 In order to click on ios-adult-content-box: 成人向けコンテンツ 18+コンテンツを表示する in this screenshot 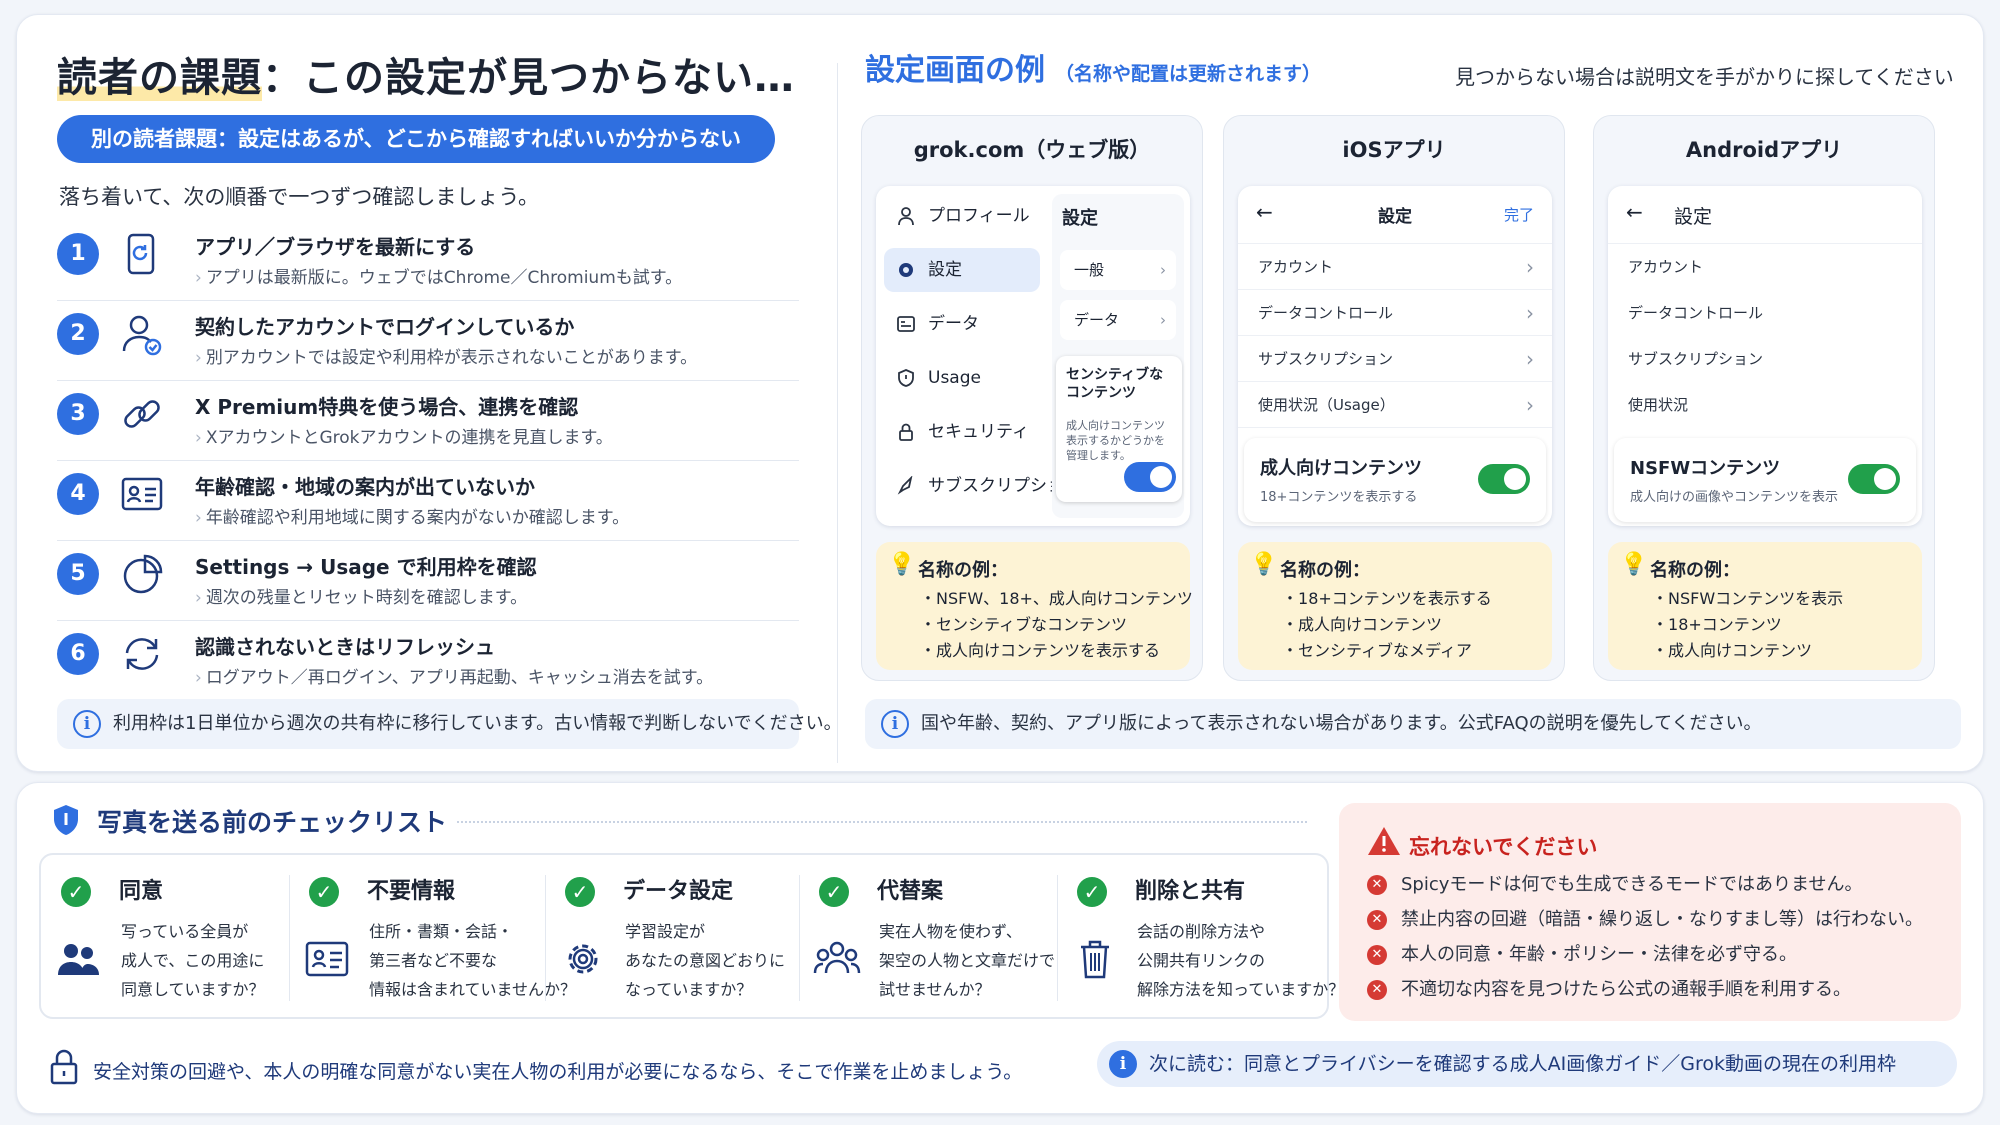, I will do `click(1395, 480)`.